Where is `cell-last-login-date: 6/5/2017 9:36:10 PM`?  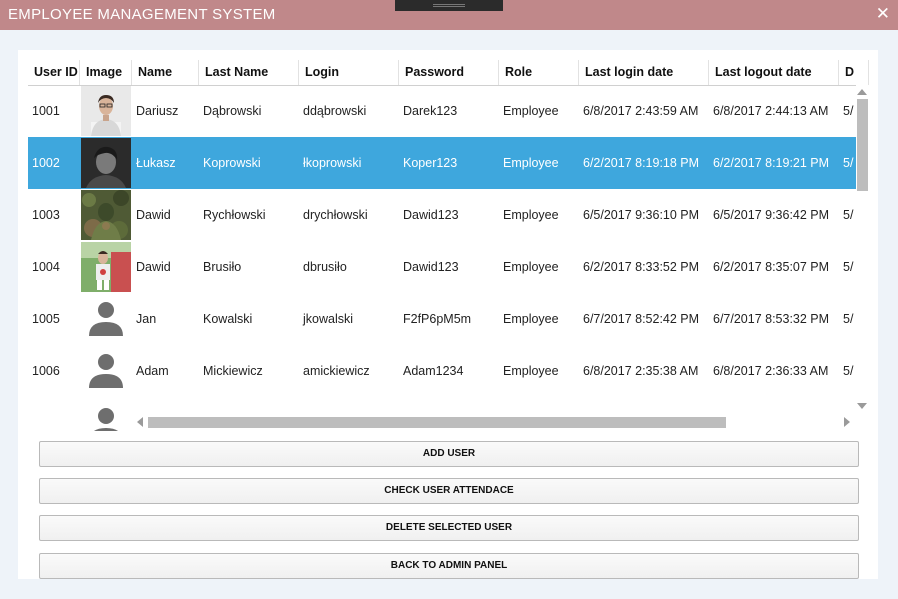
cell-last-login-date: 6/5/2017 9:36:10 PM is located at coordinates (641, 215).